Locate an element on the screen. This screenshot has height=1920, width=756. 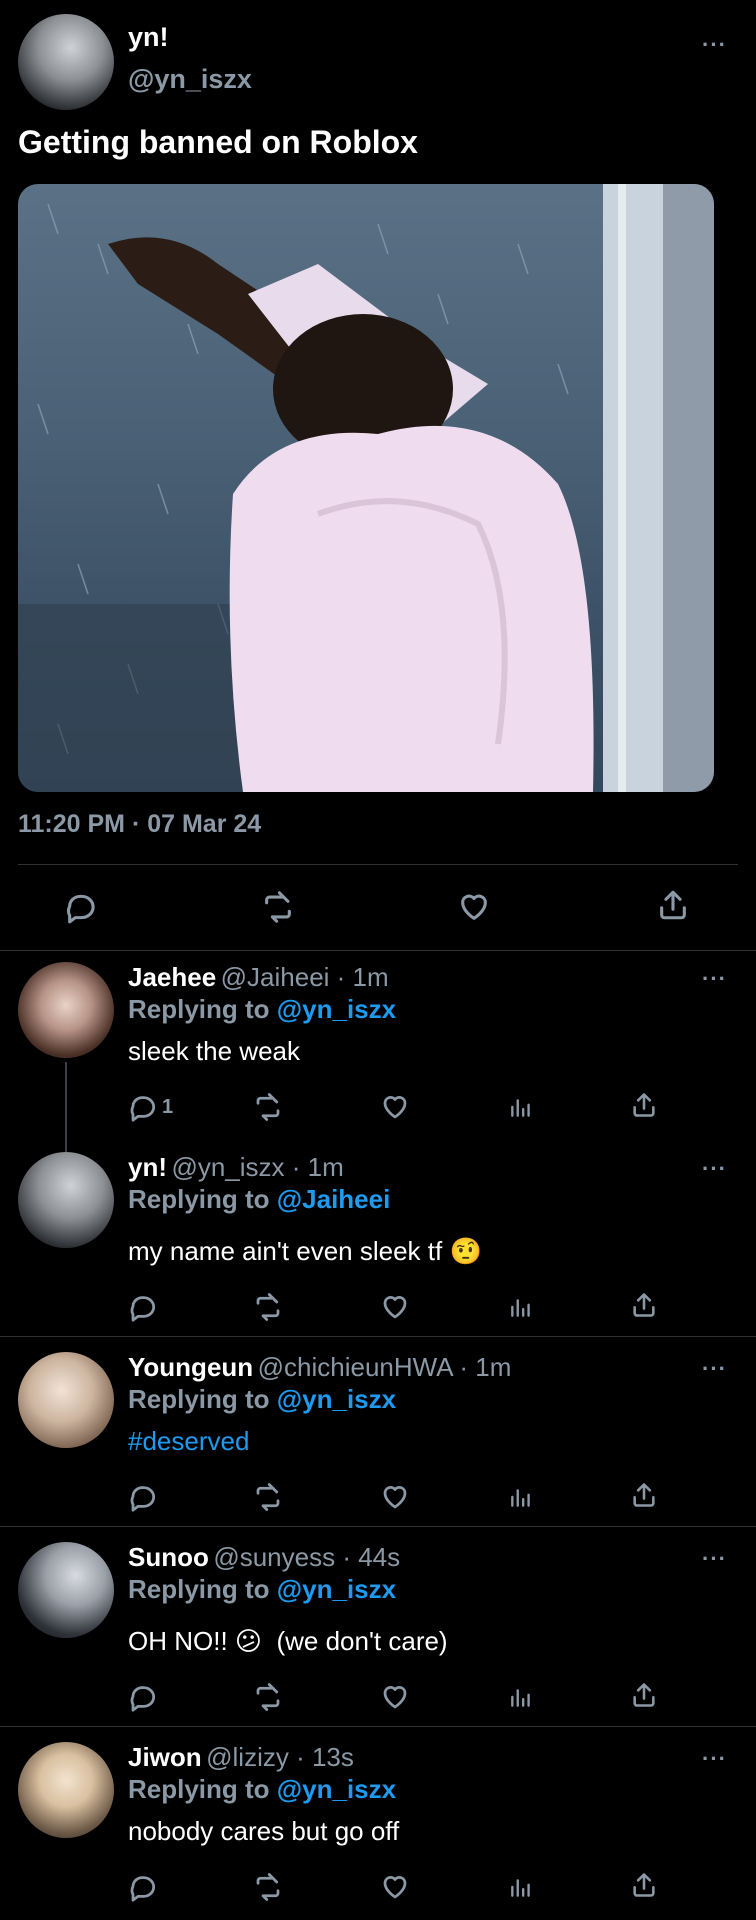
author-handle: @yn_iszx · 1m is located at coordinates (257, 1167).